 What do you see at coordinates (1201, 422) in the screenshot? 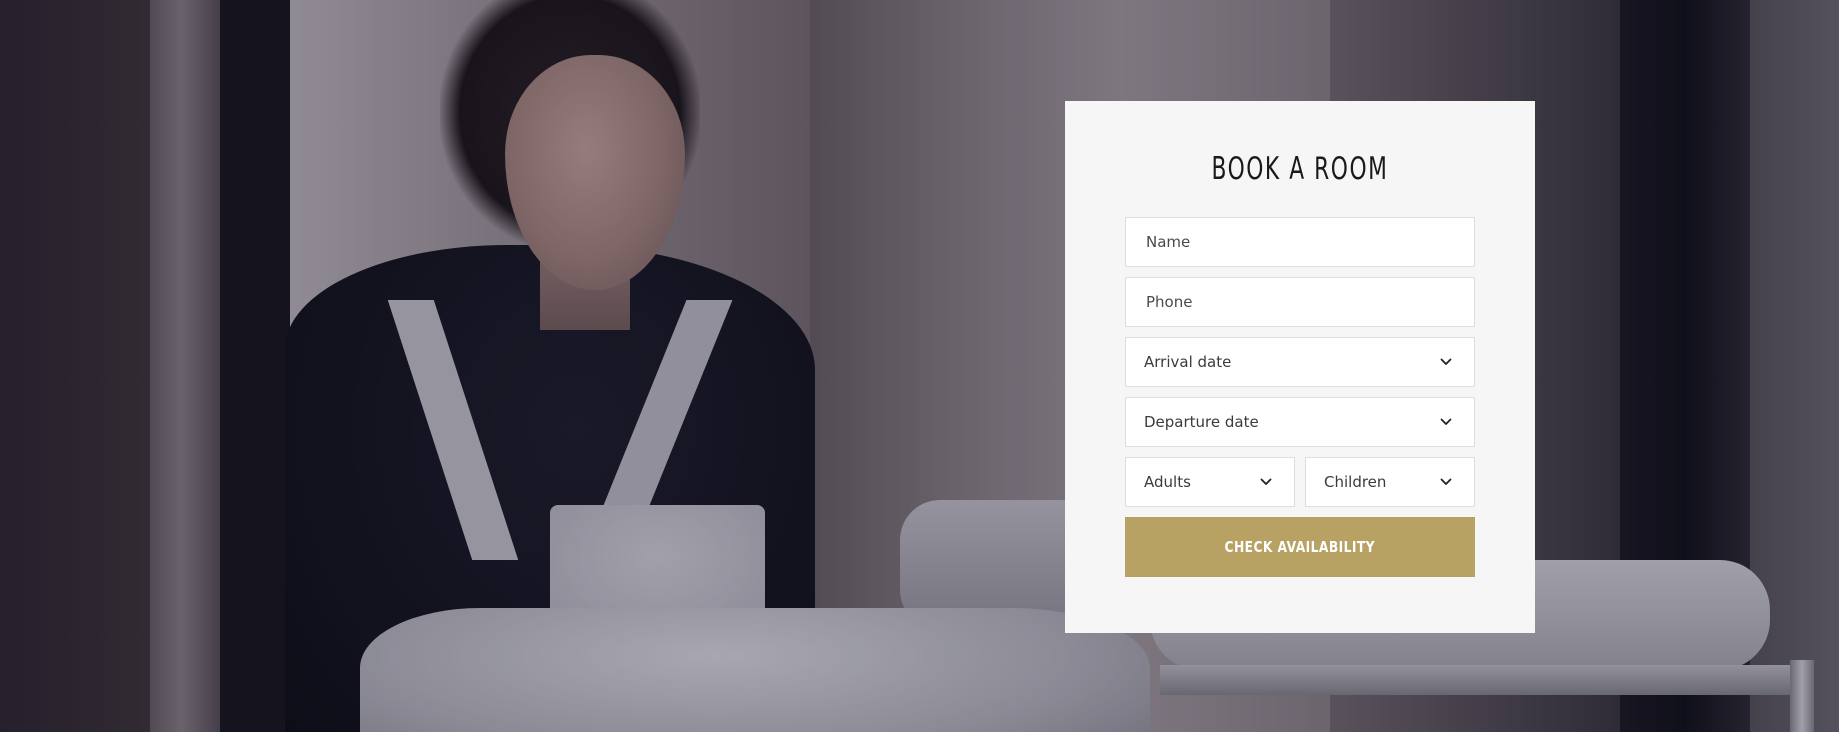
I see `departure-date-label: Departure date` at bounding box center [1201, 422].